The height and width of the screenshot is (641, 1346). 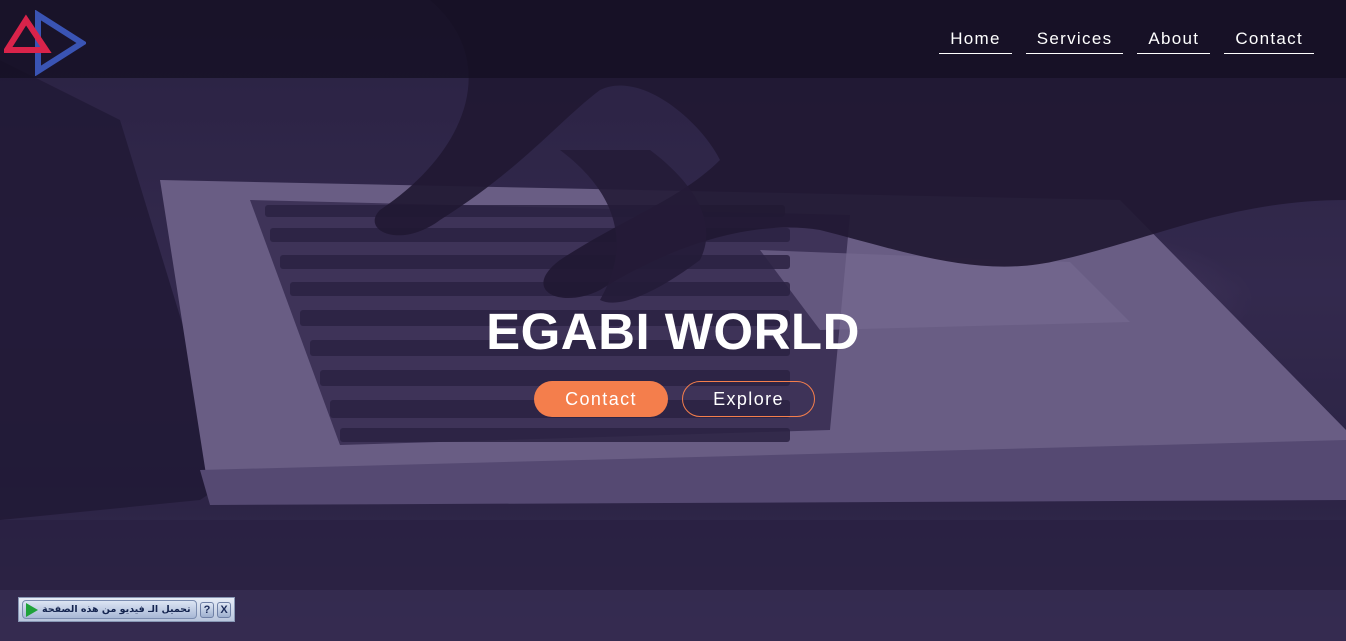 What do you see at coordinates (1126, 40) in the screenshot?
I see `main-nav: Home Services About Contact` at bounding box center [1126, 40].